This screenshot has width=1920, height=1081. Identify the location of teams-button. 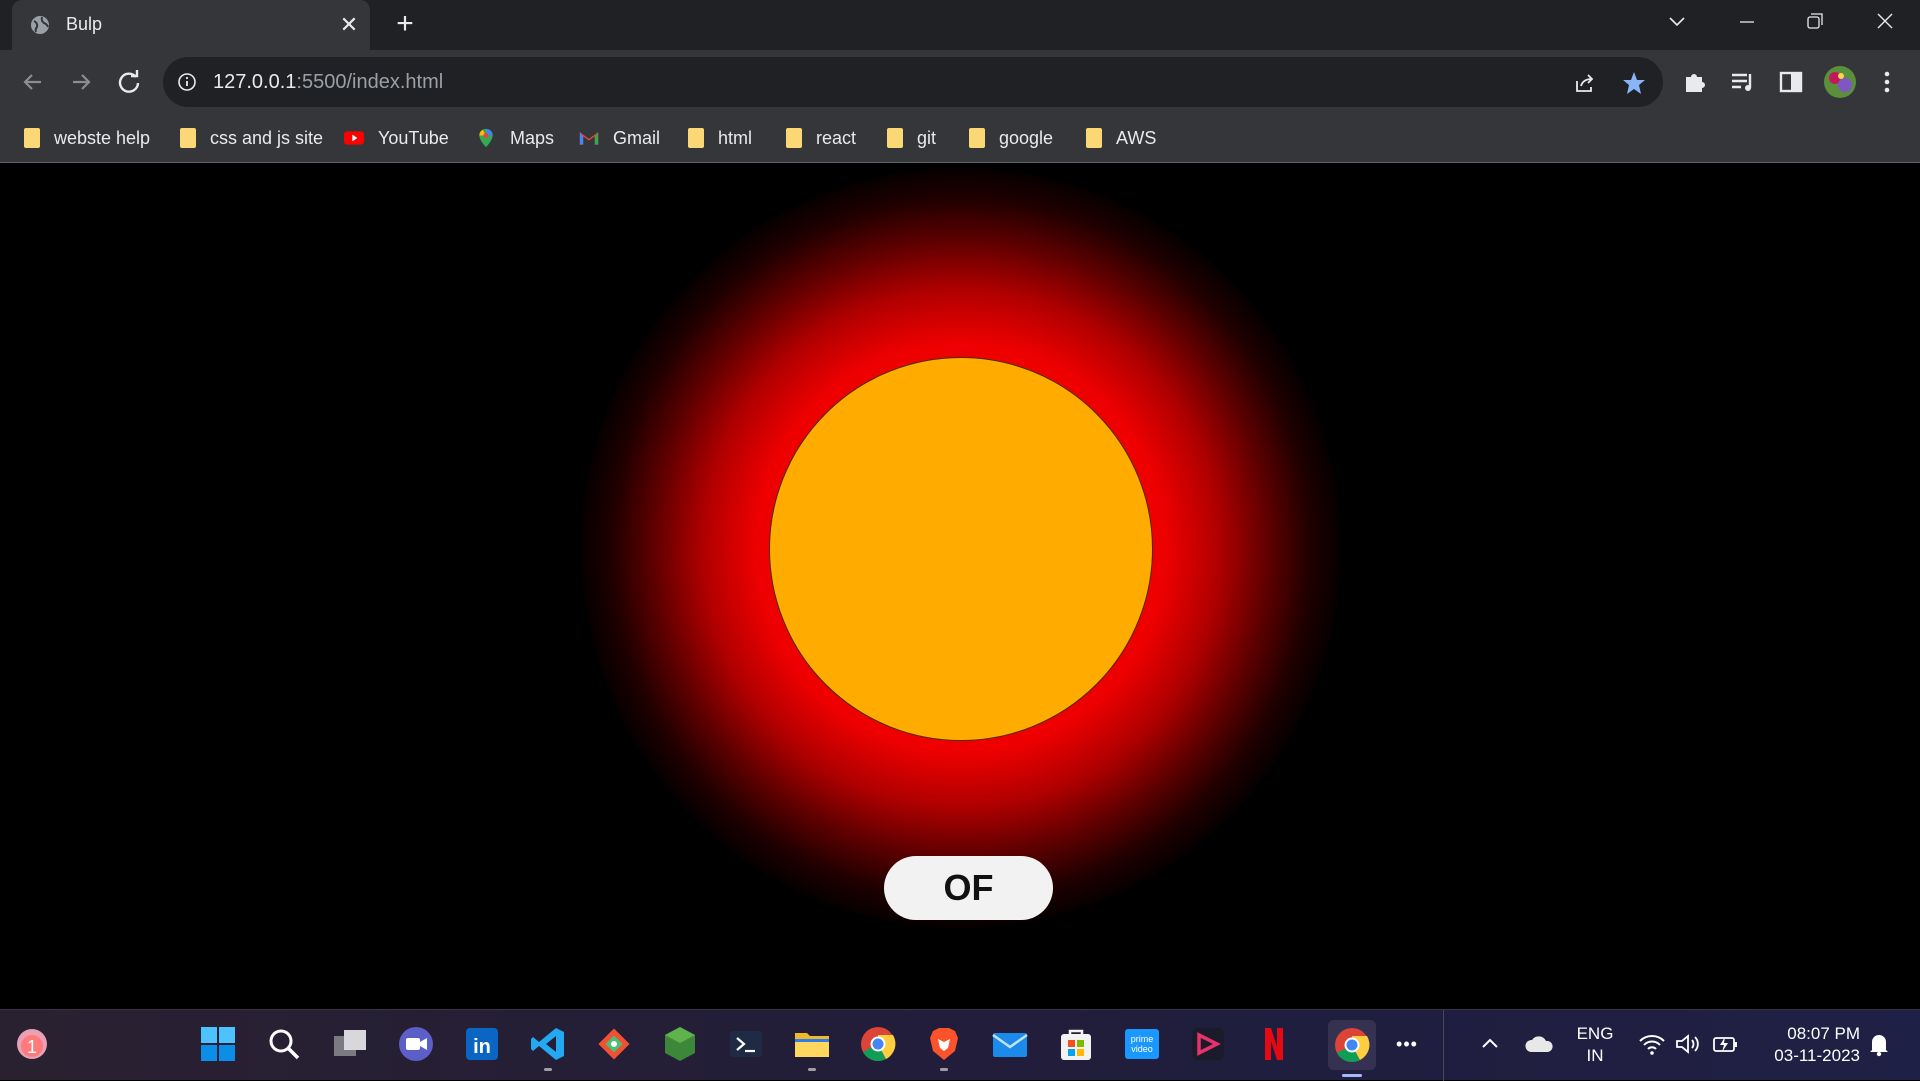
(416, 1044).